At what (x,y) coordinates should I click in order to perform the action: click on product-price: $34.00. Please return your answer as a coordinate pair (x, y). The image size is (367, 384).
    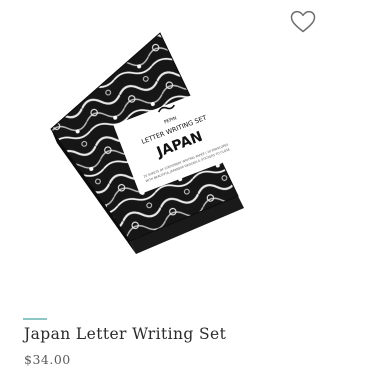
    Looking at the image, I should click on (47, 359).